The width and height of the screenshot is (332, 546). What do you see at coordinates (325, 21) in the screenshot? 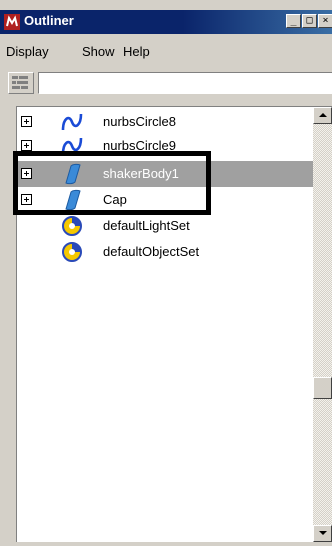
I see `close-button: ×` at bounding box center [325, 21].